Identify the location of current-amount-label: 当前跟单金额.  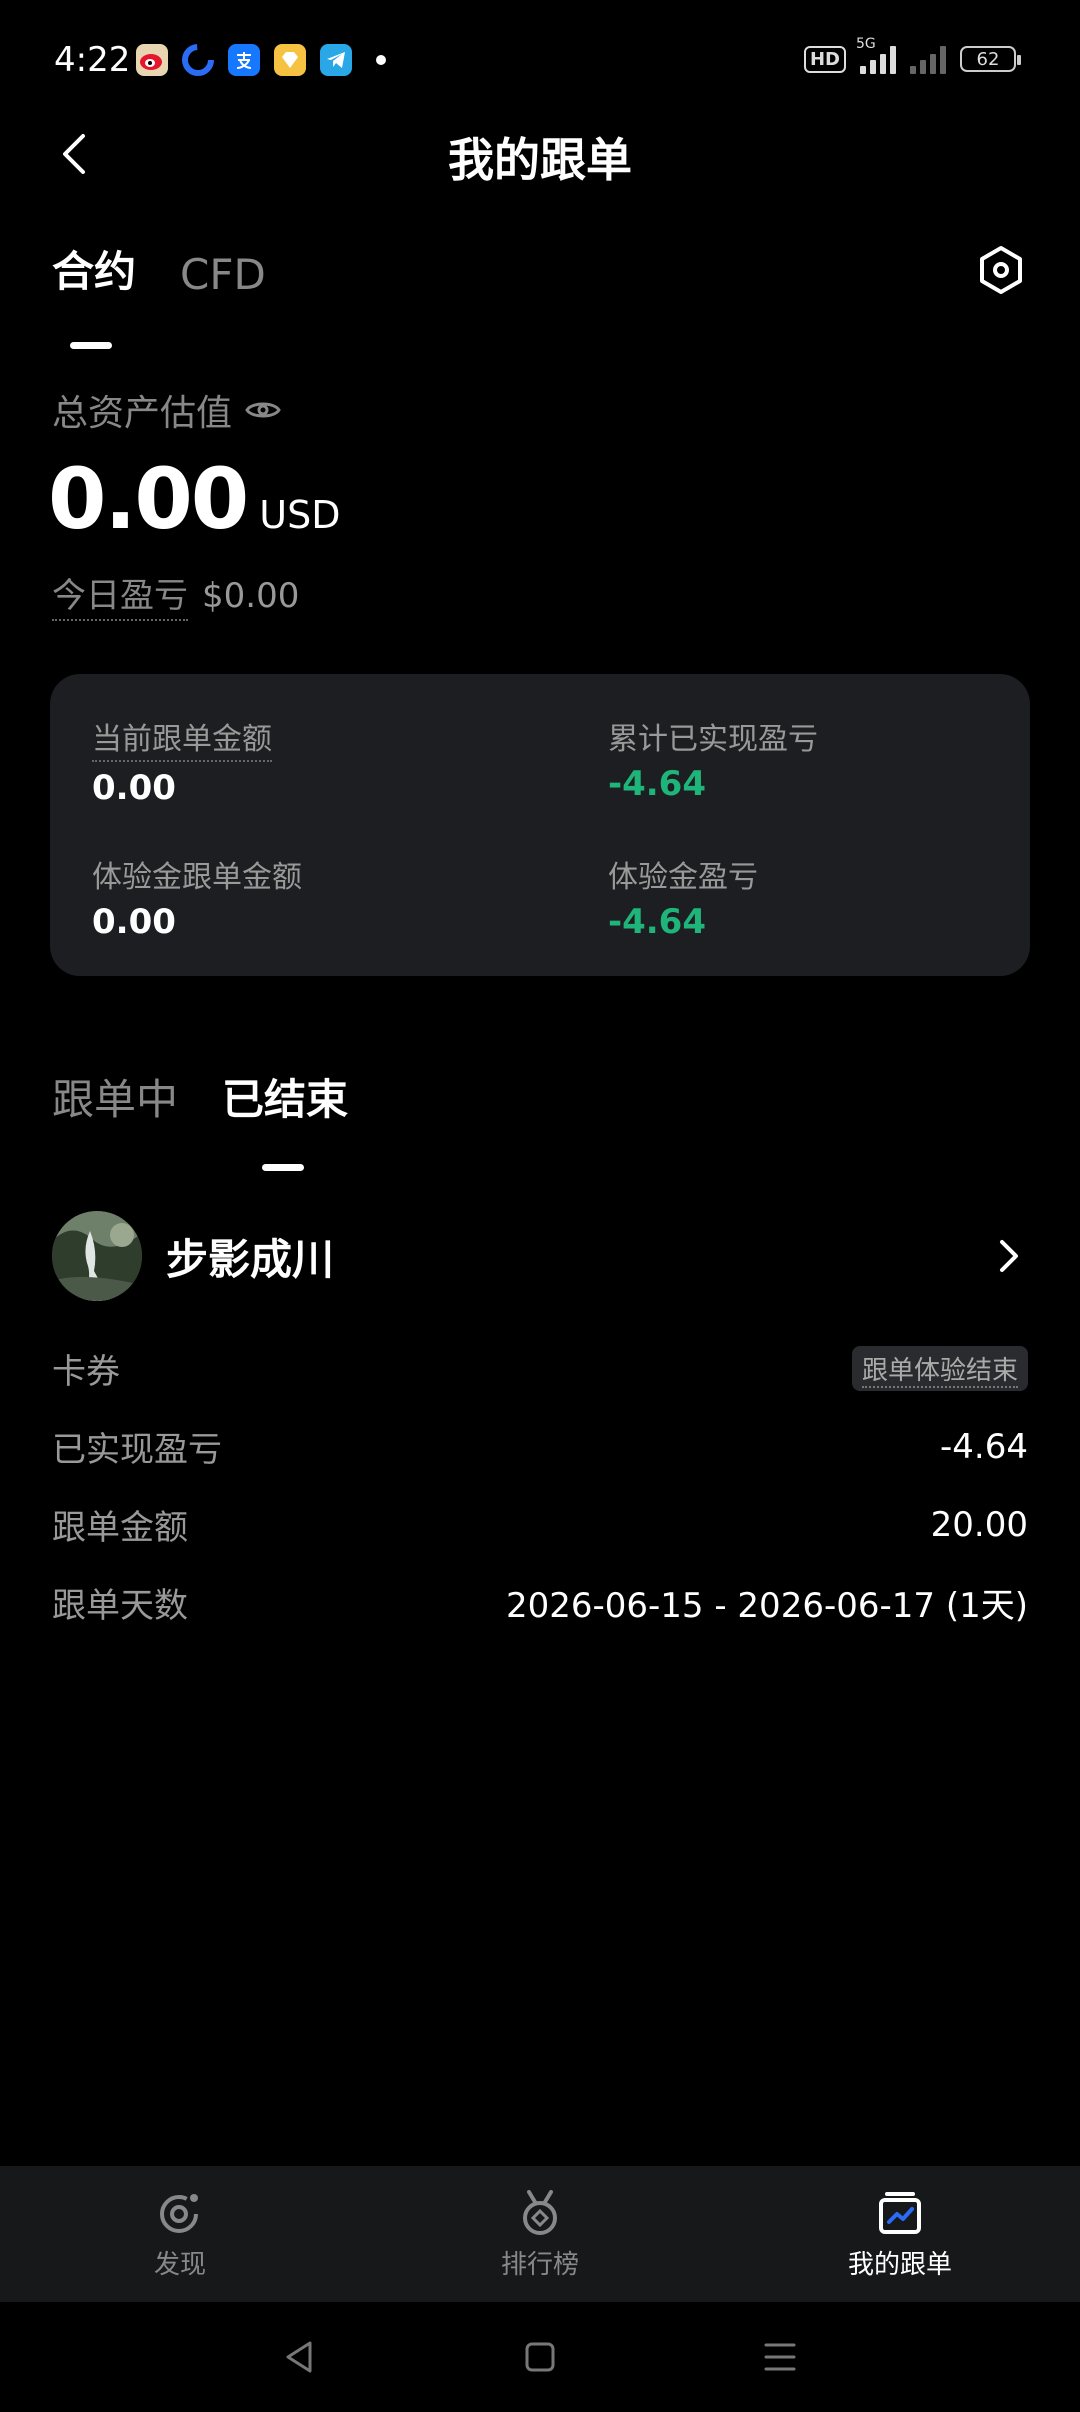
(182, 738).